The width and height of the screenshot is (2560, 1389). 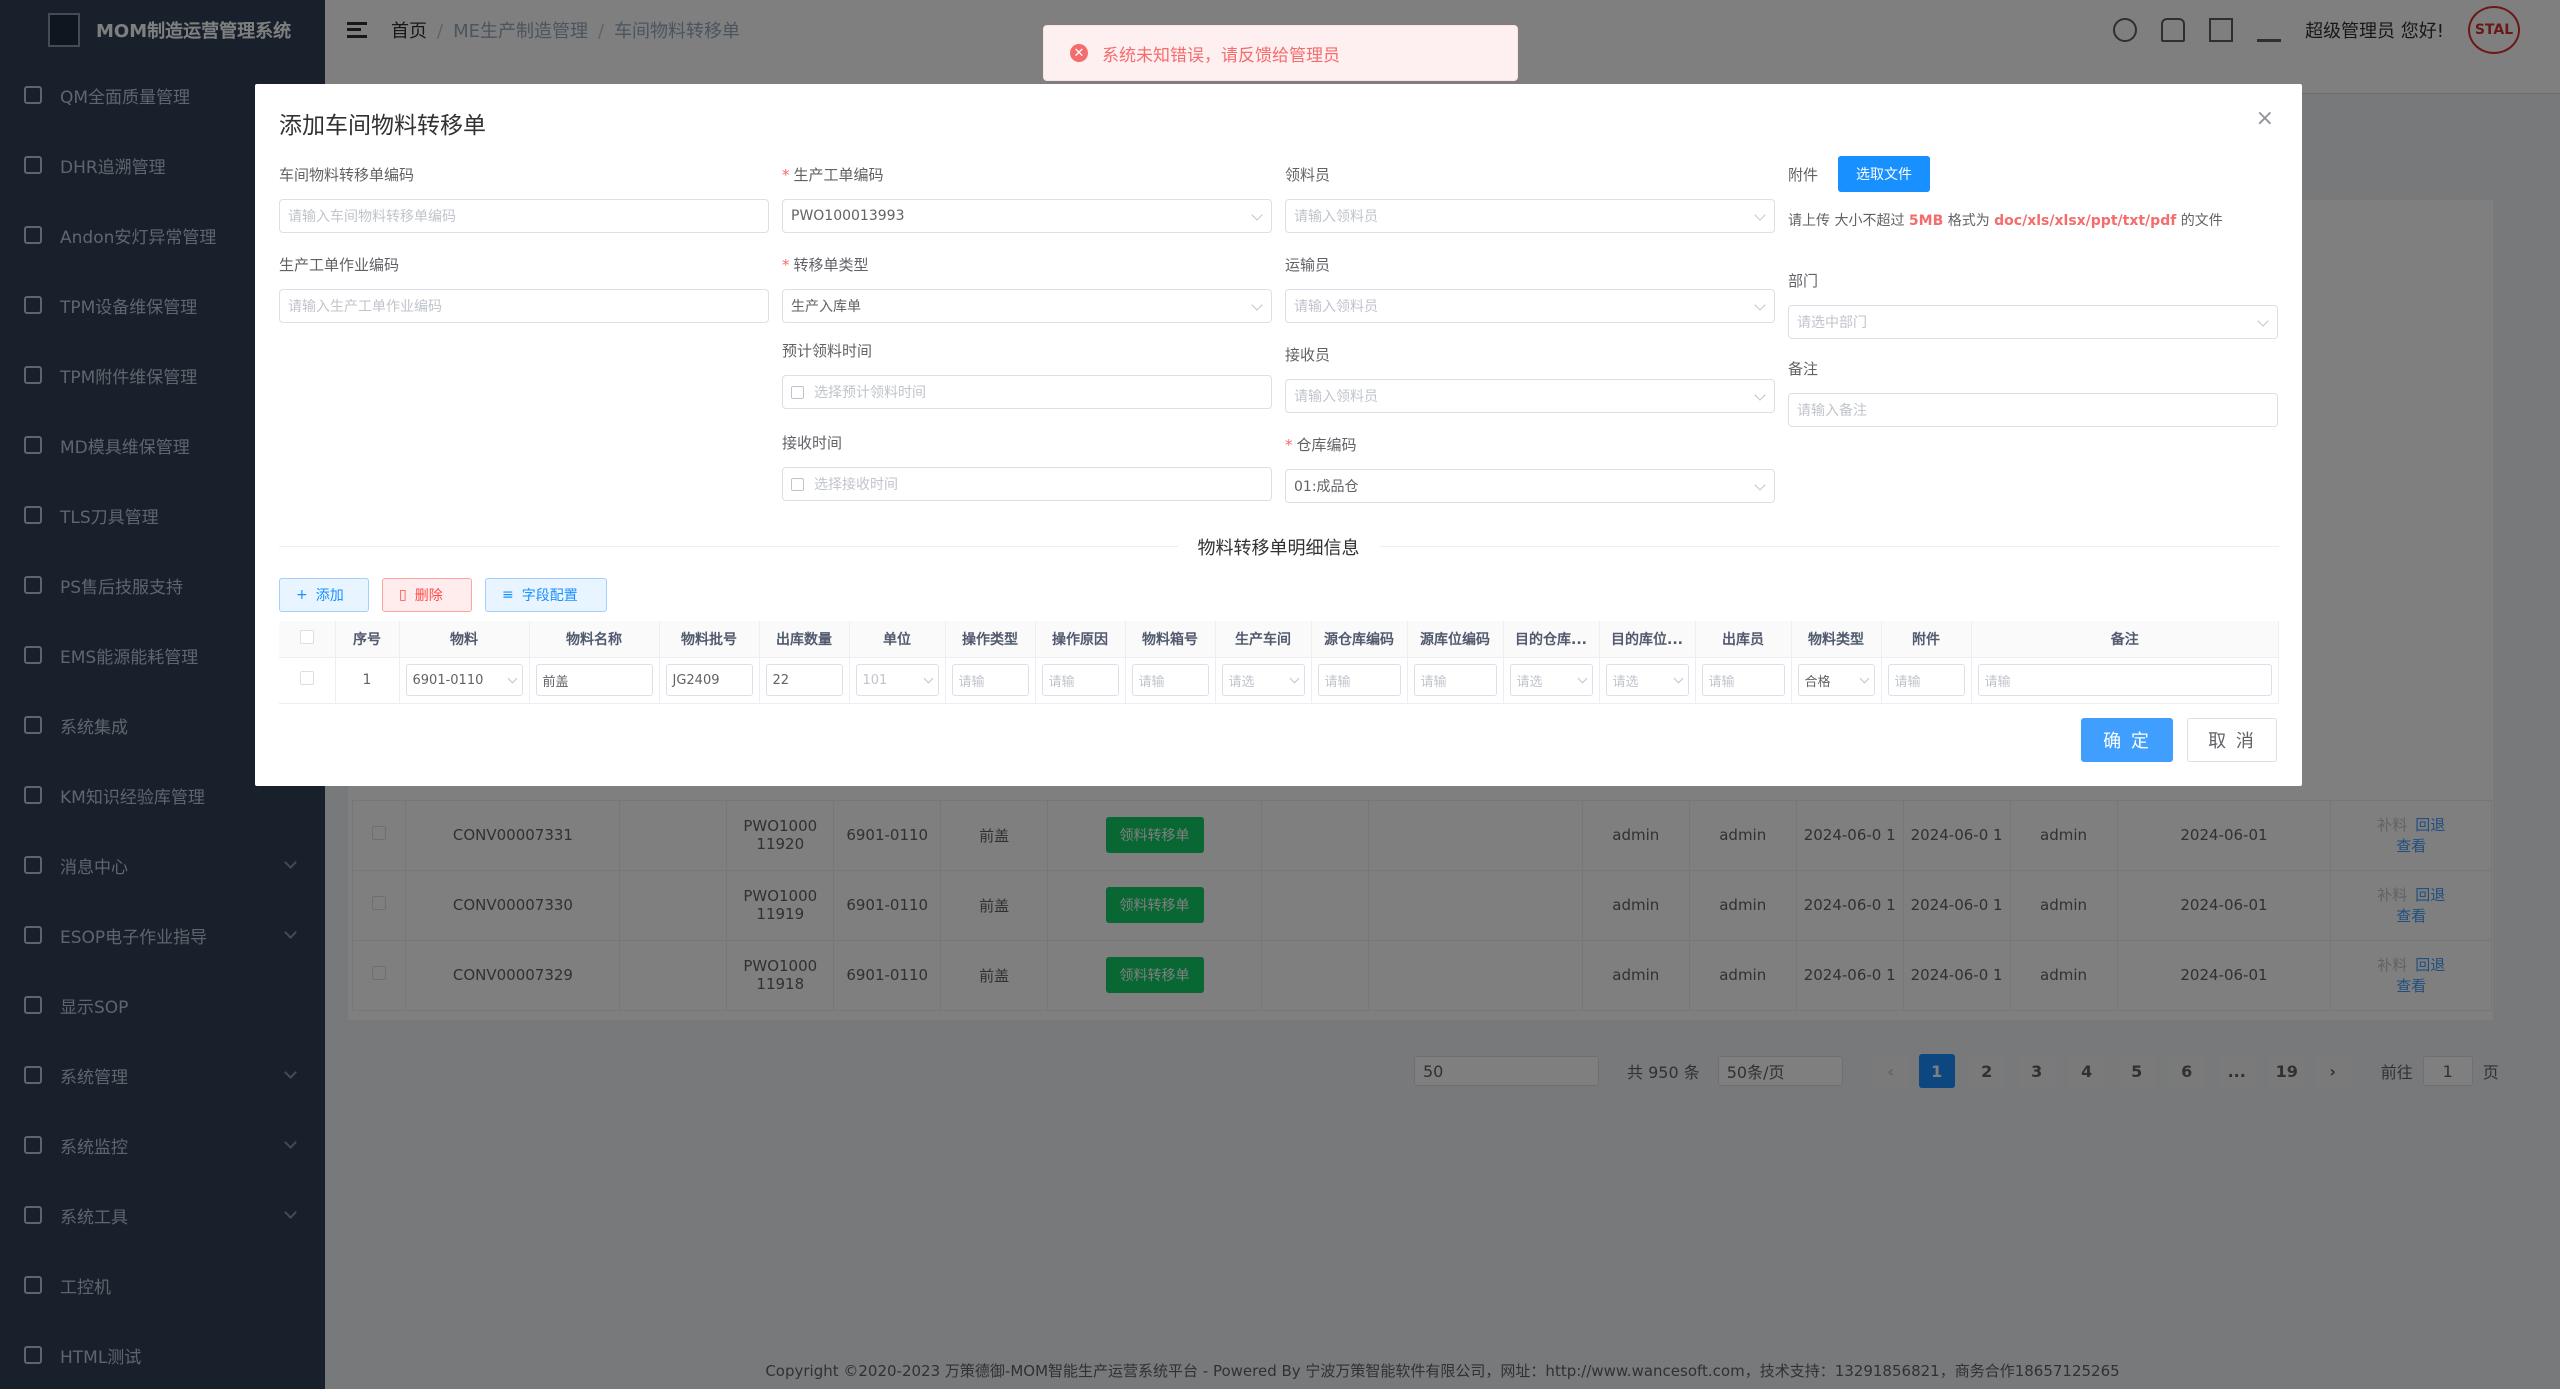 What do you see at coordinates (990, 639) in the screenshot?
I see `column-header: 操作类型` at bounding box center [990, 639].